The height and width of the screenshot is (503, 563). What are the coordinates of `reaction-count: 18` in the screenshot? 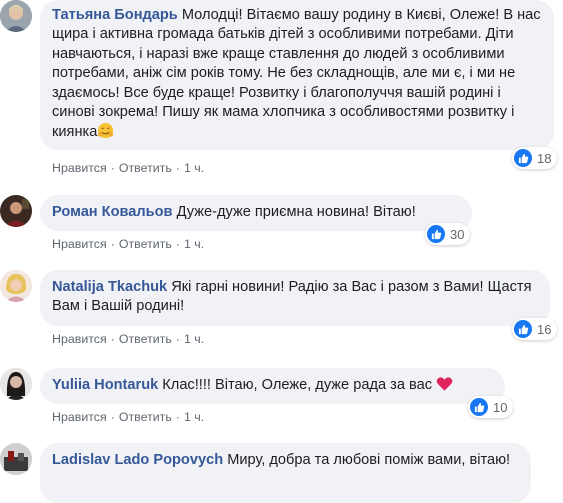 It's located at (535, 158).